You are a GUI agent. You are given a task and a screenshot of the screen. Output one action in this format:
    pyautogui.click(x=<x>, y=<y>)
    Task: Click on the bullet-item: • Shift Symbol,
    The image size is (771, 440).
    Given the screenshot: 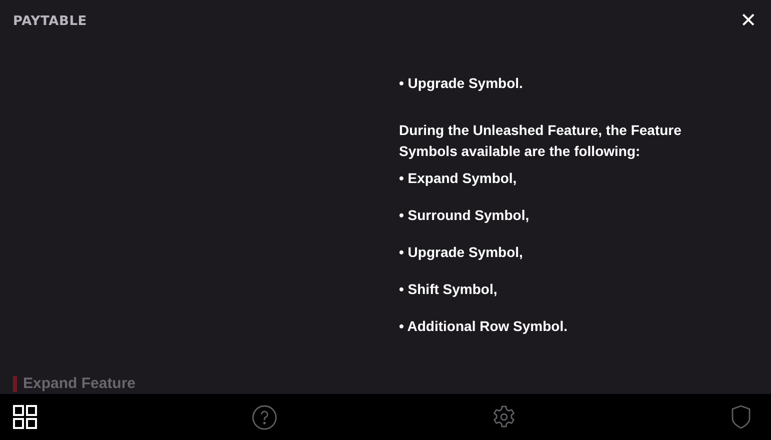 What is the action you would take?
    pyautogui.click(x=448, y=289)
    